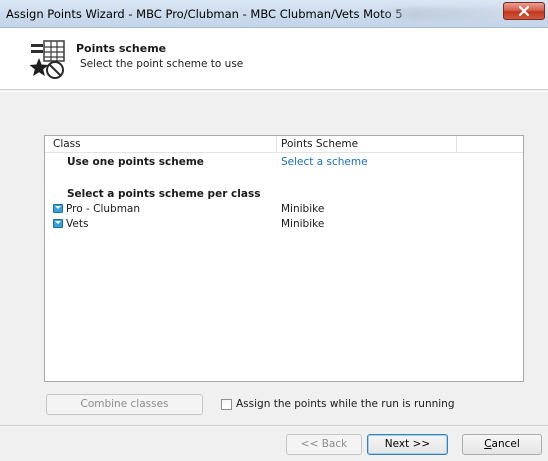 The height and width of the screenshot is (461, 548). What do you see at coordinates (407, 444) in the screenshot?
I see `next-button: Next >>` at bounding box center [407, 444].